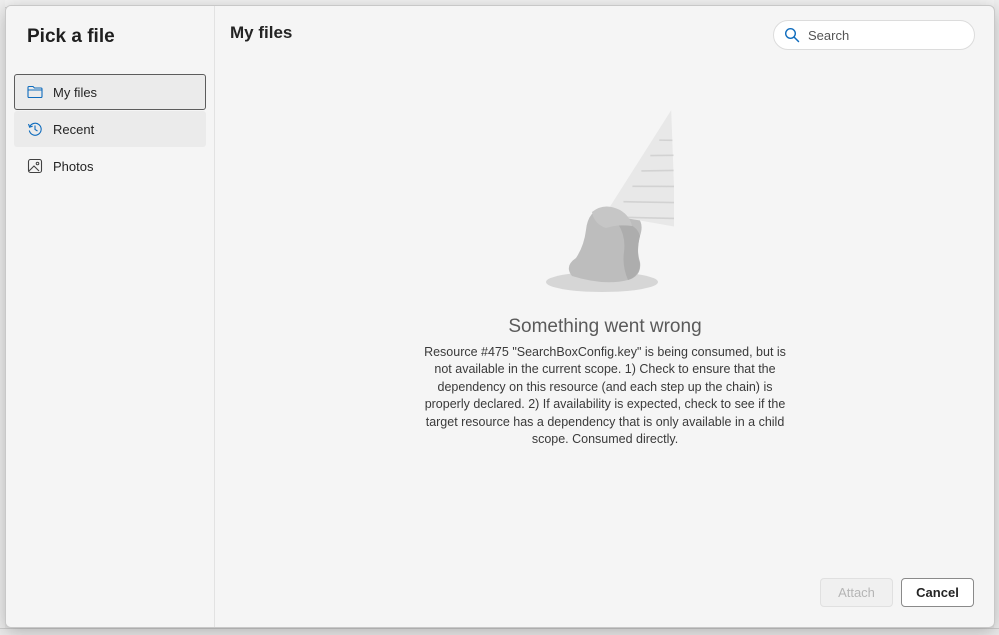 This screenshot has width=999, height=635. What do you see at coordinates (35, 92) in the screenshot?
I see `folder-icon` at bounding box center [35, 92].